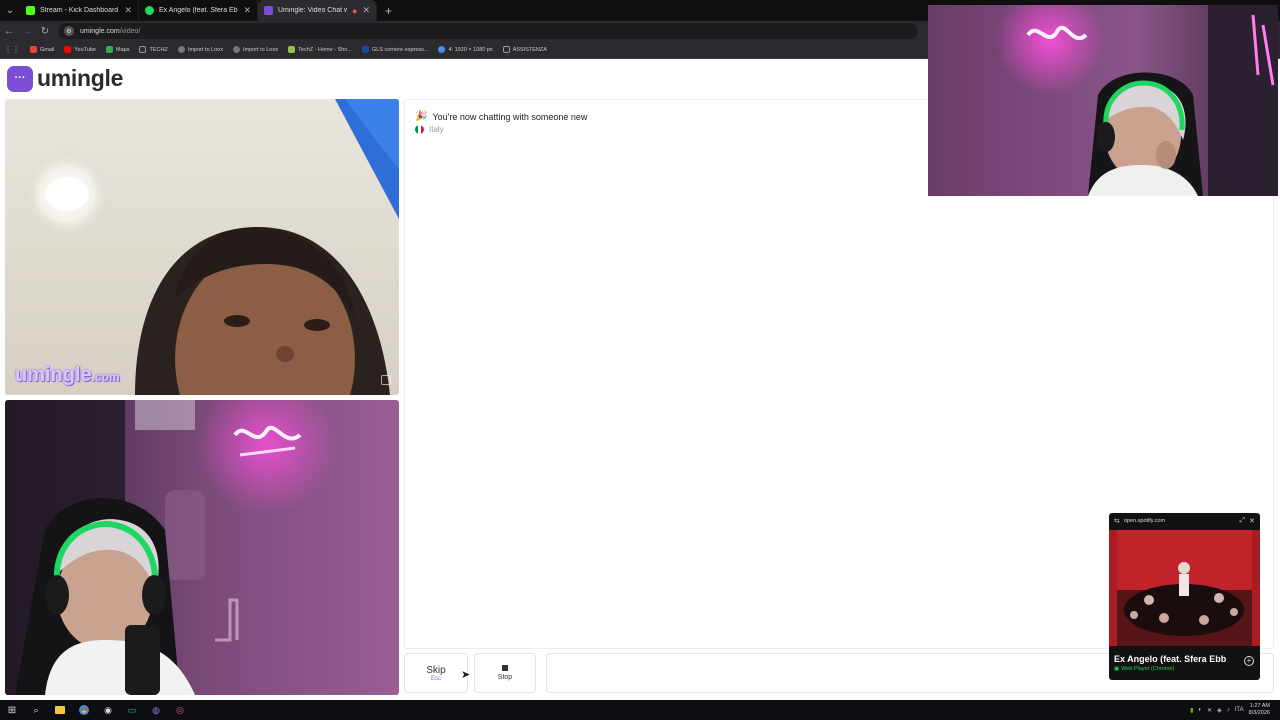 Image resolution: width=1280 pixels, height=720 pixels. What do you see at coordinates (36, 710) in the screenshot?
I see `search-icon: ⌕` at bounding box center [36, 710].